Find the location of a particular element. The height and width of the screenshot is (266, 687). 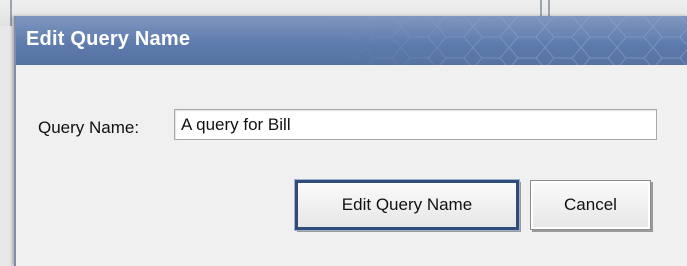

query-name-label: Query Name: is located at coordinates (89, 127).